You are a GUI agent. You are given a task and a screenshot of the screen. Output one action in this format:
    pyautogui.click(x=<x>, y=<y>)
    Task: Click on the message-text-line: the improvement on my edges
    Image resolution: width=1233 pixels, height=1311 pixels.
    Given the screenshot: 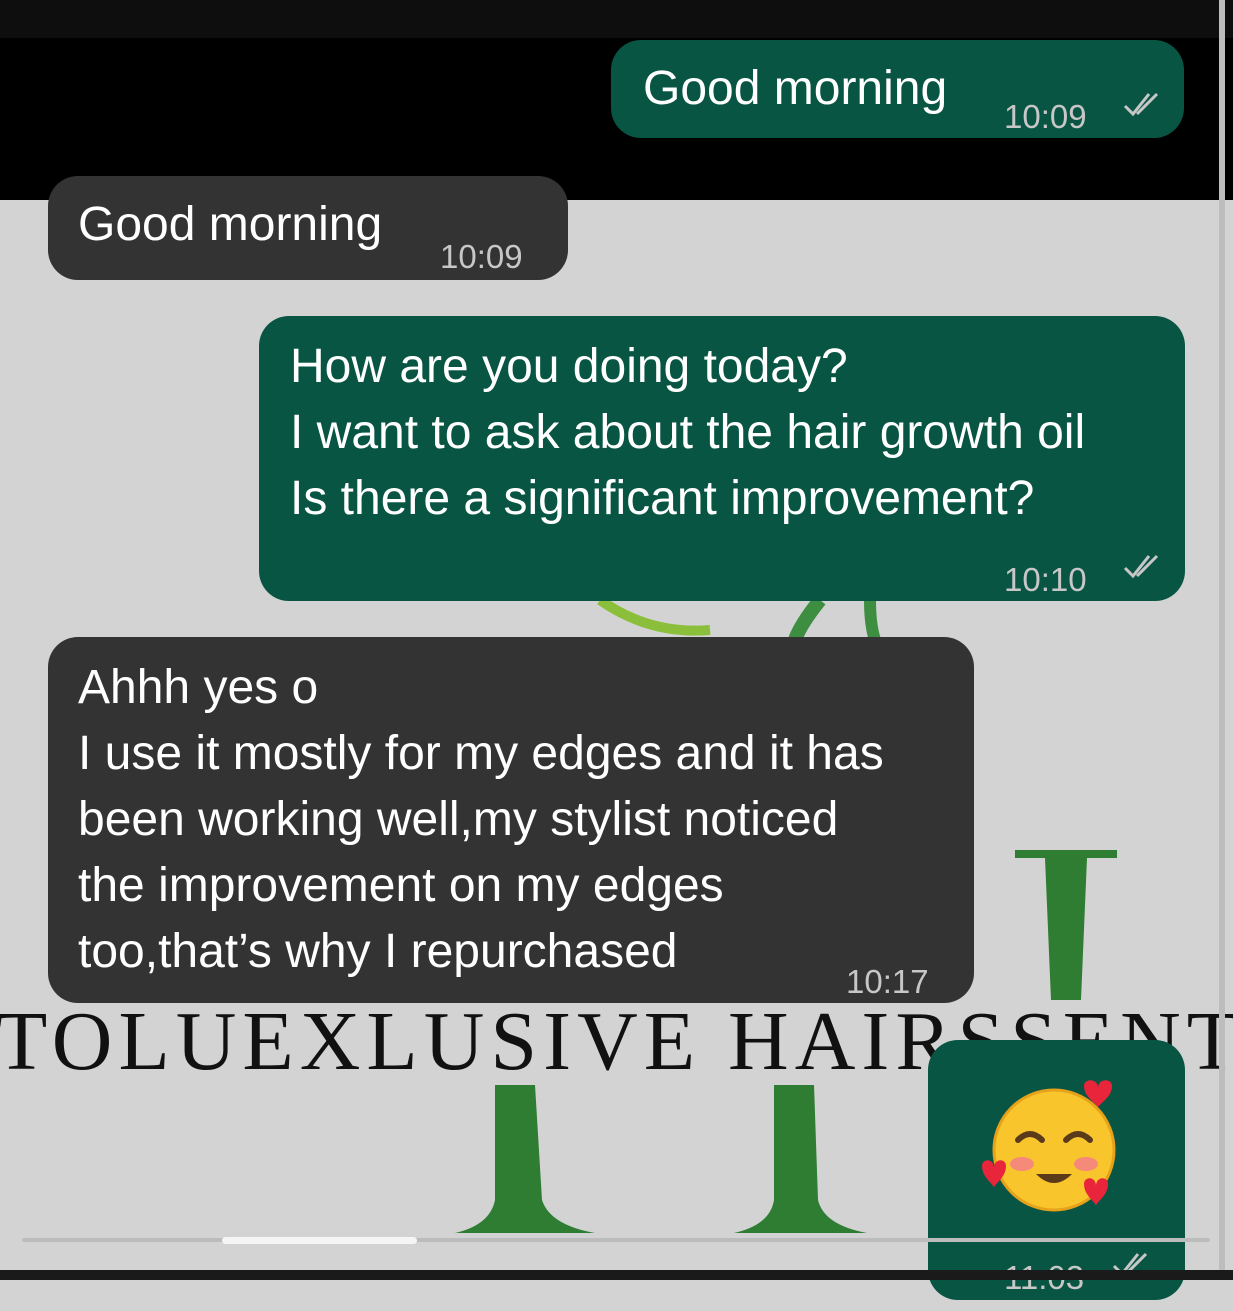 What is the action you would take?
    pyautogui.click(x=401, y=885)
    